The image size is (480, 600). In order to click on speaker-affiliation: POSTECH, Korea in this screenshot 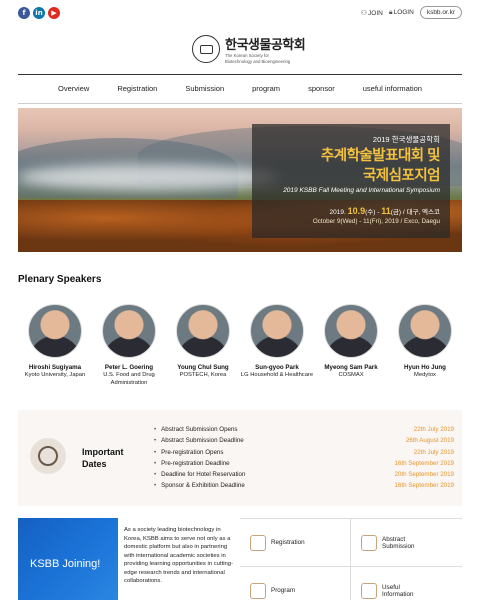, I will do `click(203, 375)`.